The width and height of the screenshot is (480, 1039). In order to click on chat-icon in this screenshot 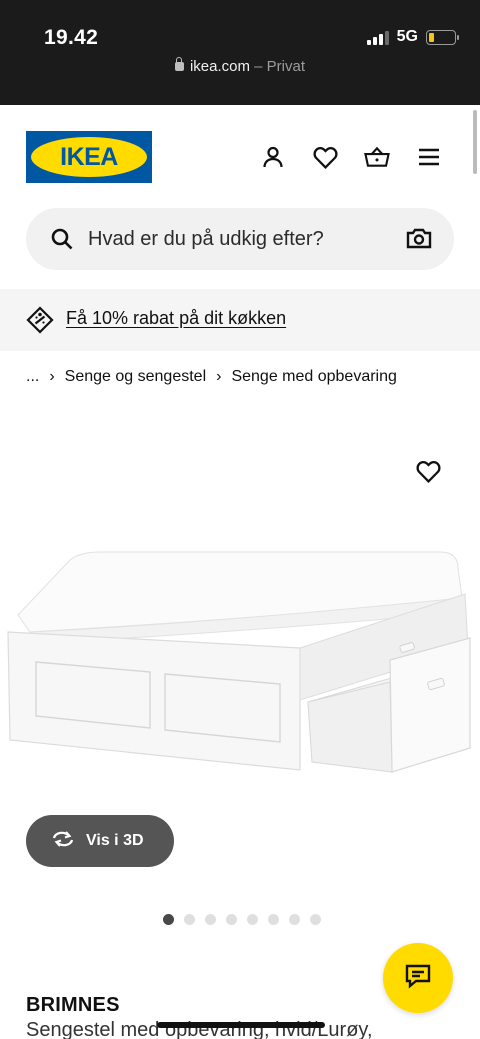, I will do `click(418, 978)`.